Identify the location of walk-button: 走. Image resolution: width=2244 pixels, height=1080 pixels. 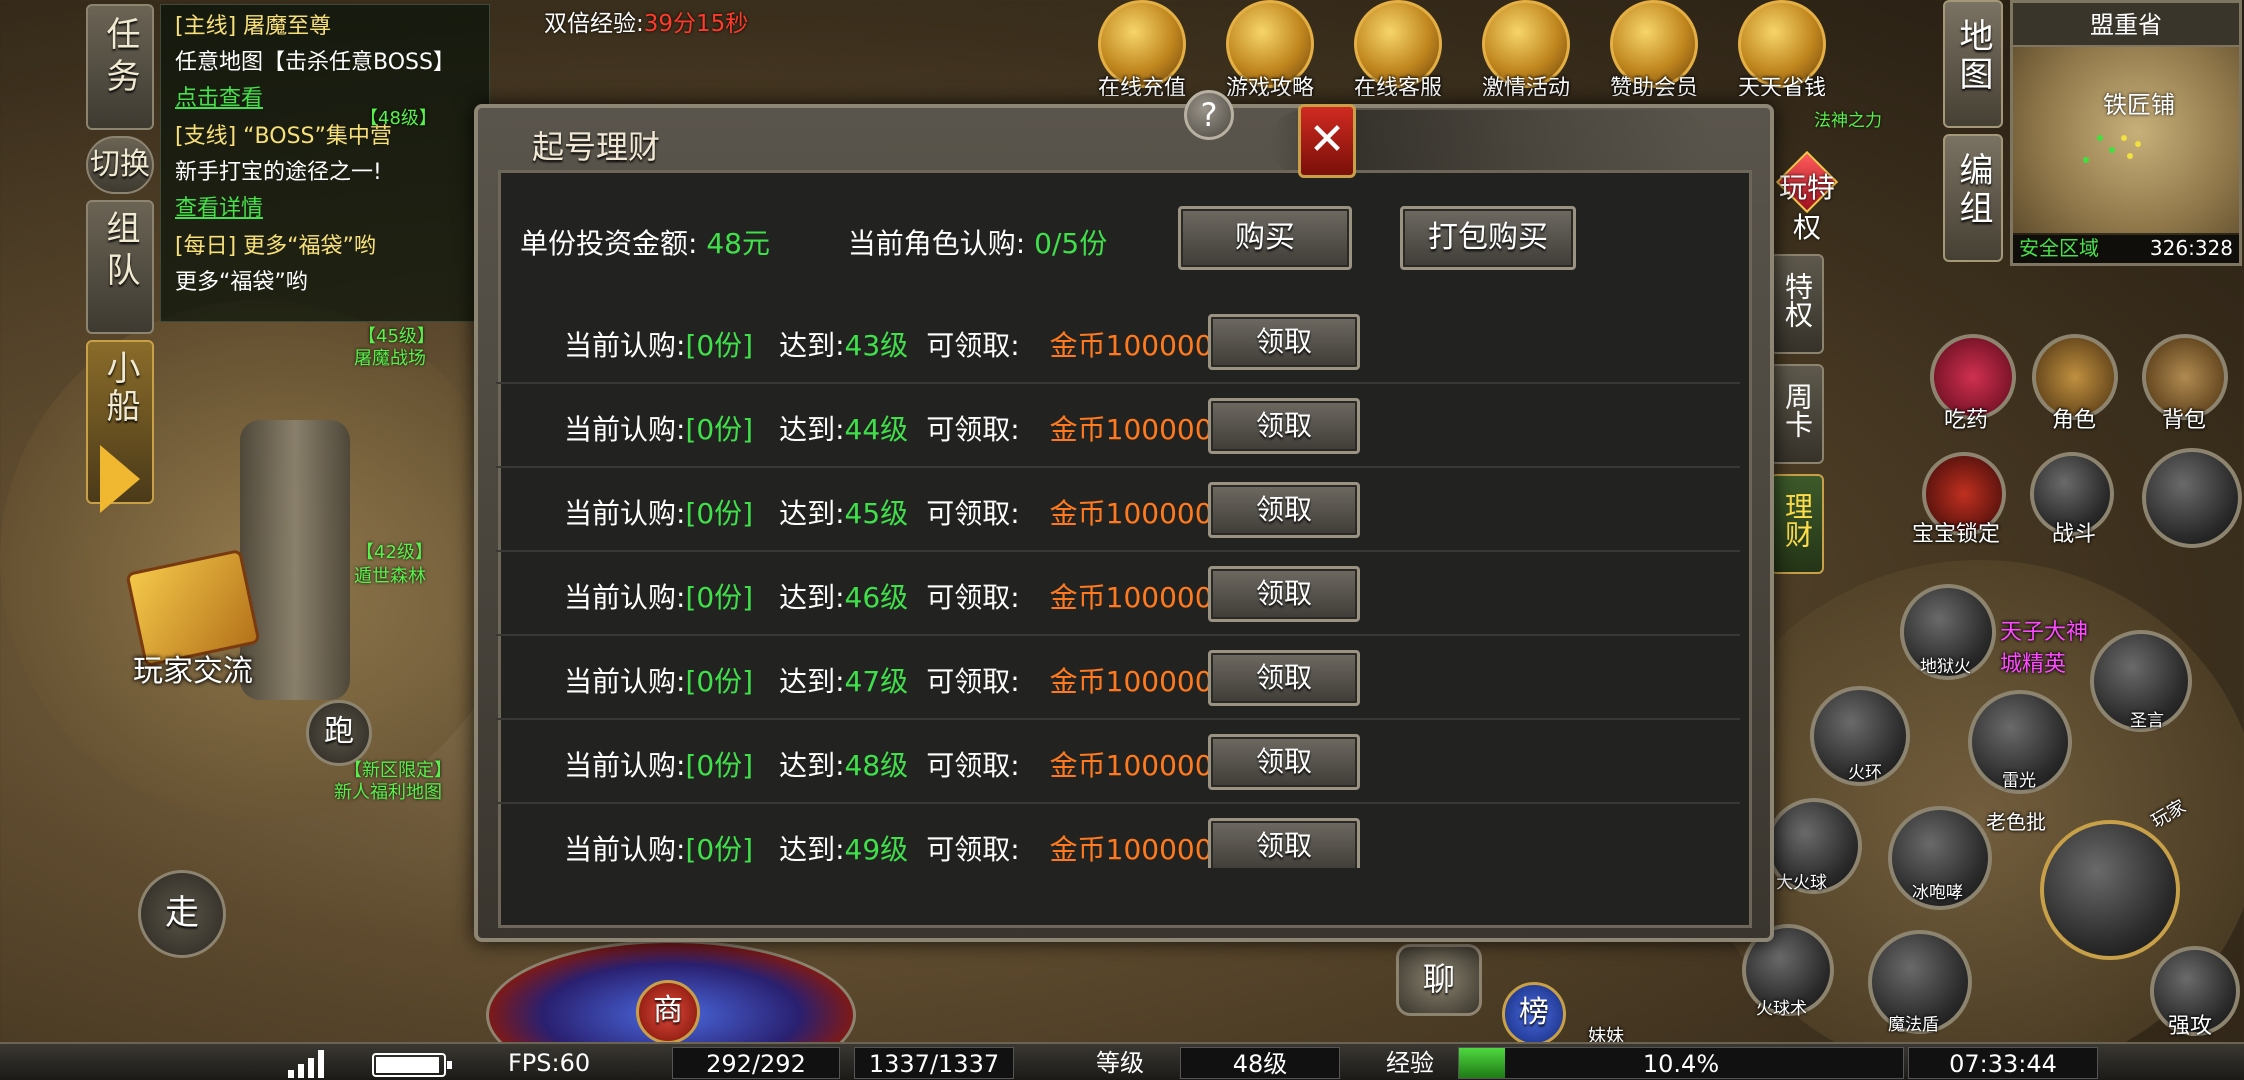
(182, 914).